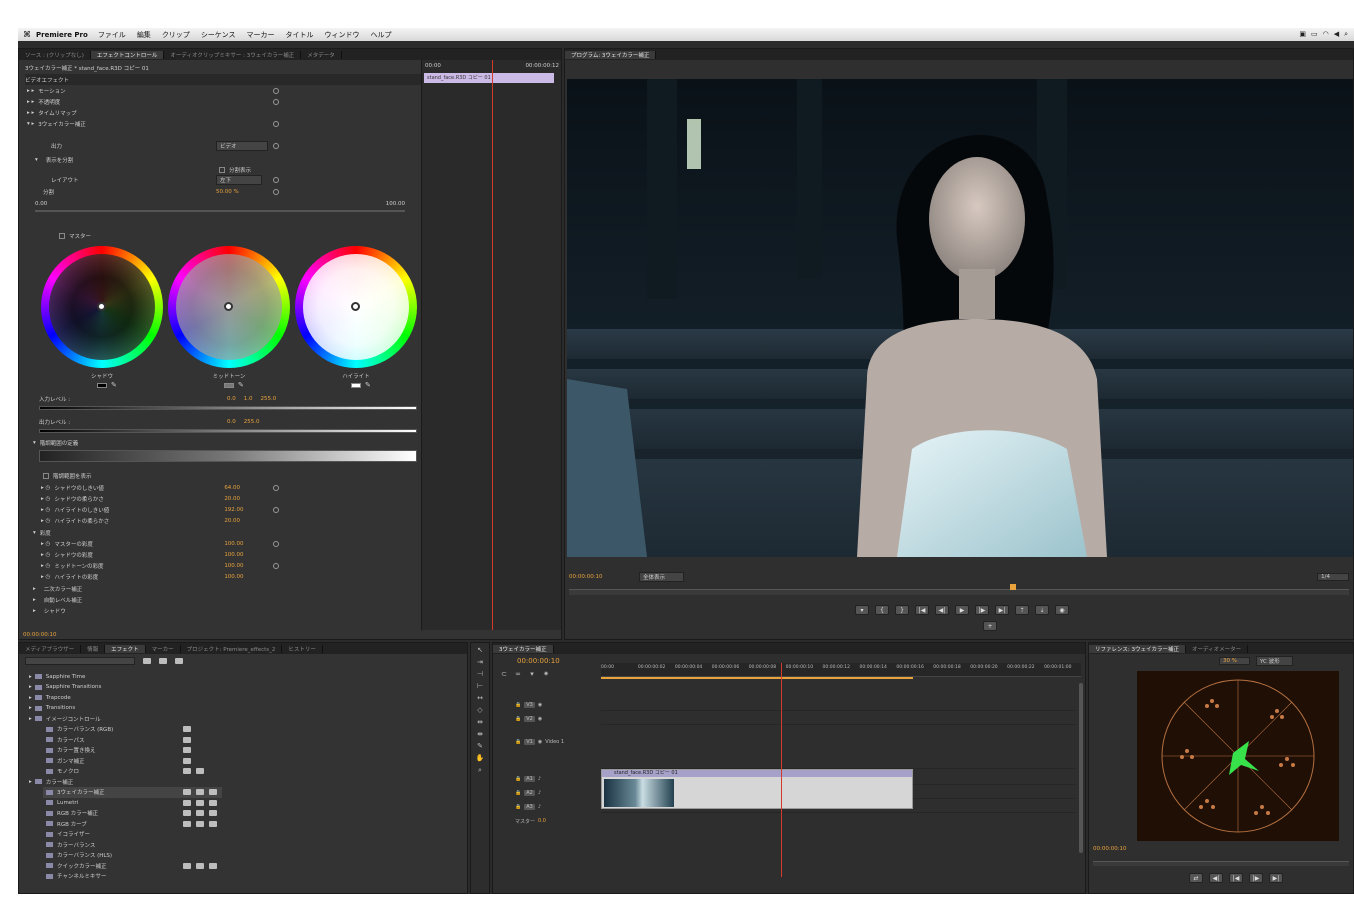  I want to click on video-clip: stand_face.R3D コピー 01, so click(757, 789).